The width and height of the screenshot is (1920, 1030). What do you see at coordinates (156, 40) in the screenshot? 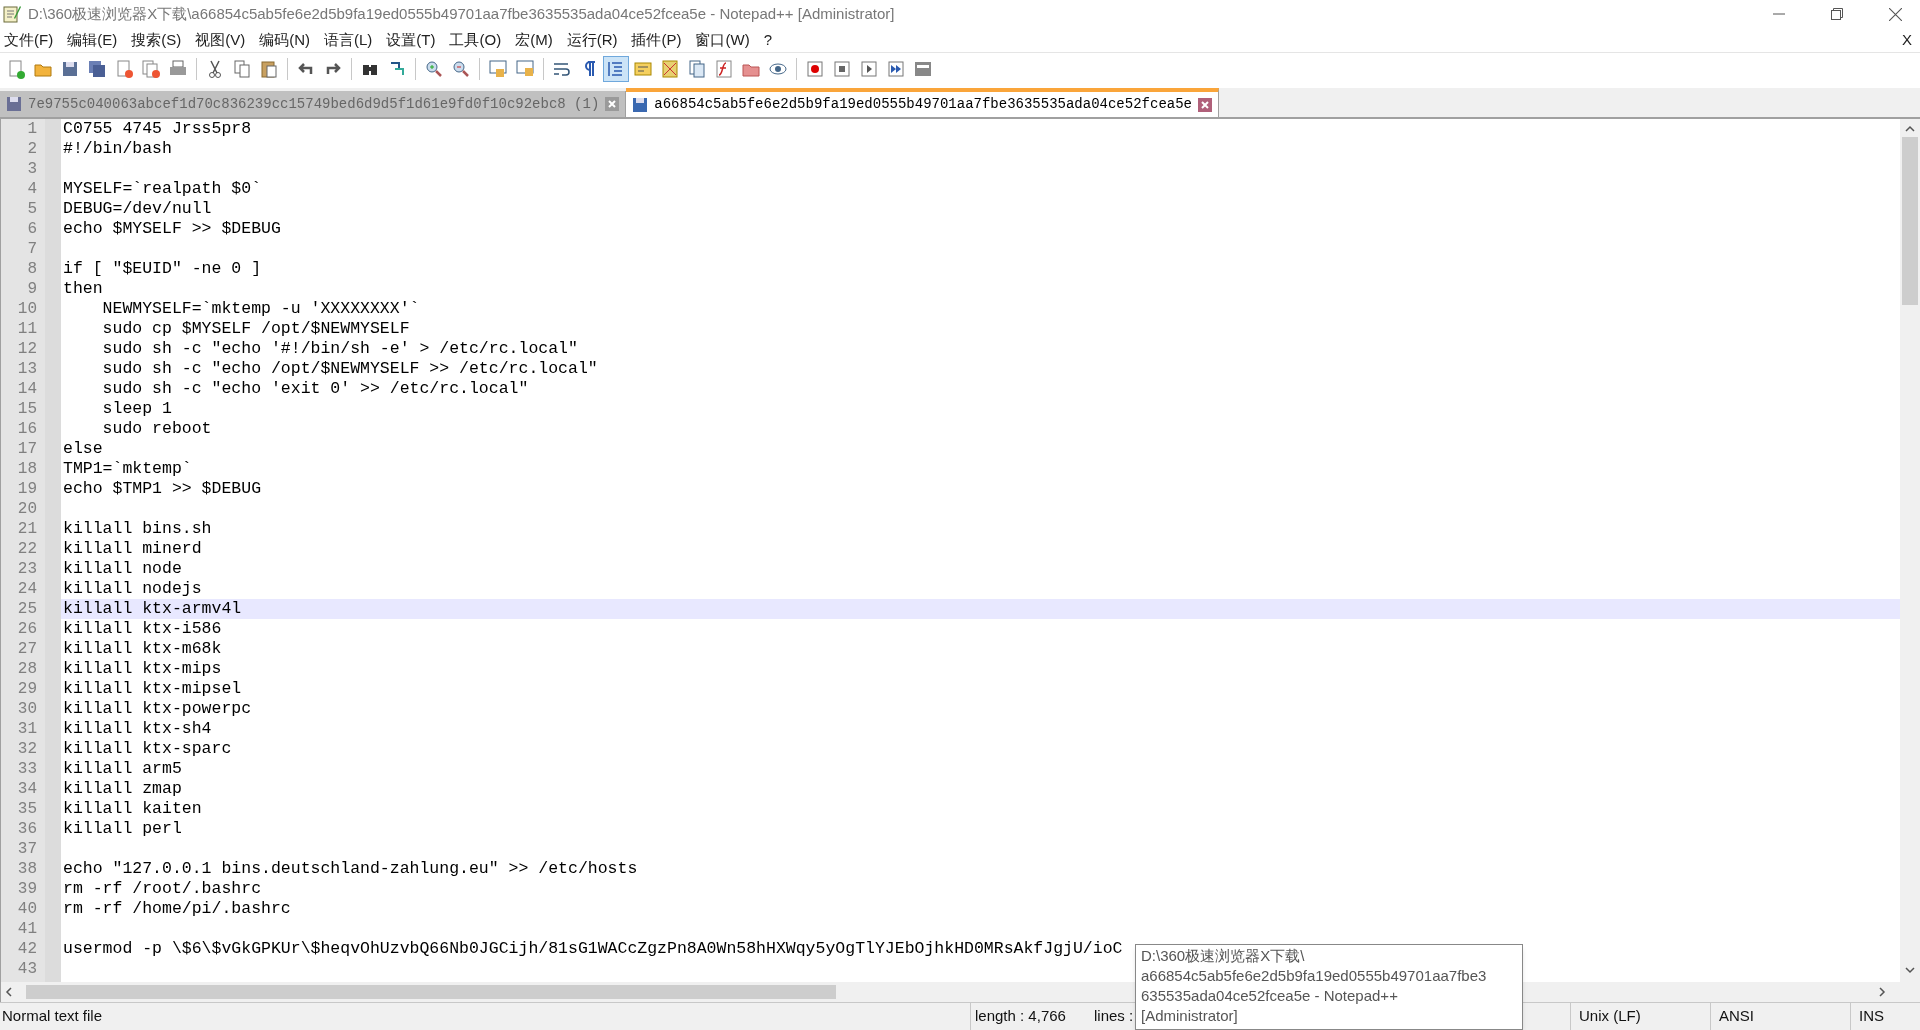
I see `menu-item: 搜索(S)` at bounding box center [156, 40].